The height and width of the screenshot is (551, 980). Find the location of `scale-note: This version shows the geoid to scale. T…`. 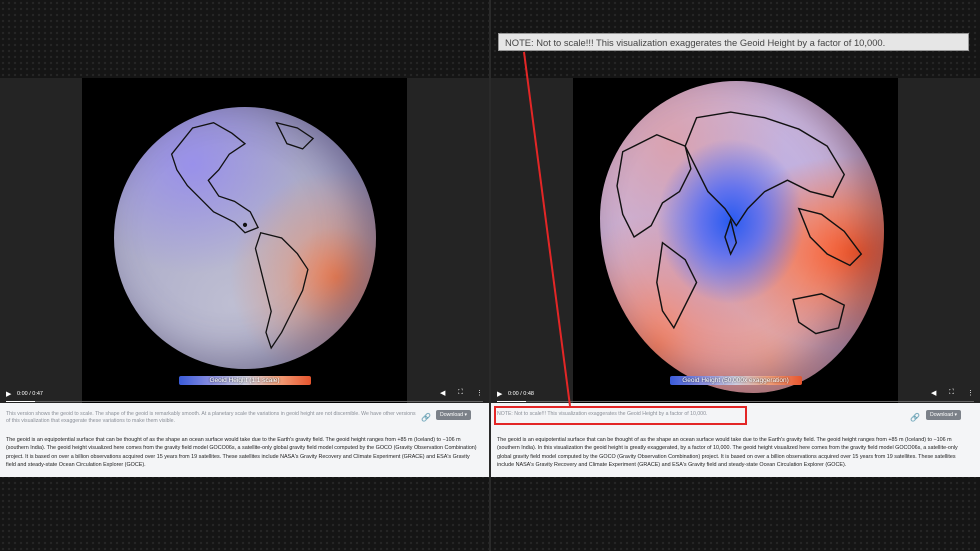

scale-note: This version shows the geoid to scale. T… is located at coordinates (211, 417).